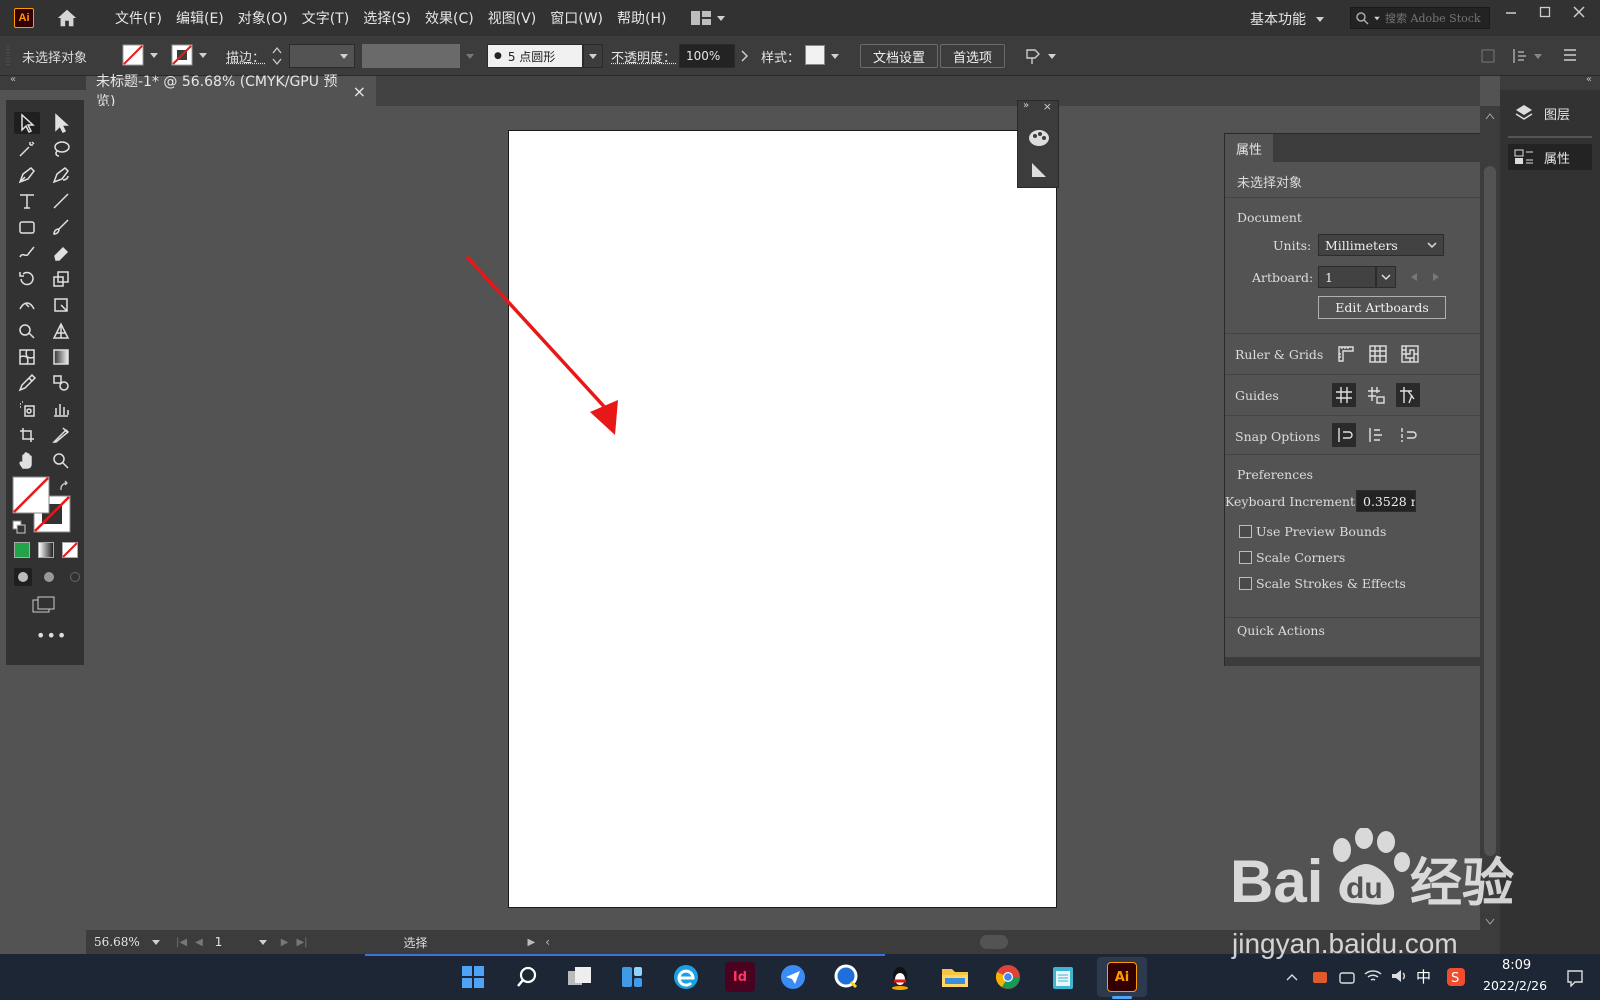 This screenshot has height=1000, width=1600. Describe the element at coordinates (1490, 922) in the screenshot. I see `scroll-down-icon` at that location.